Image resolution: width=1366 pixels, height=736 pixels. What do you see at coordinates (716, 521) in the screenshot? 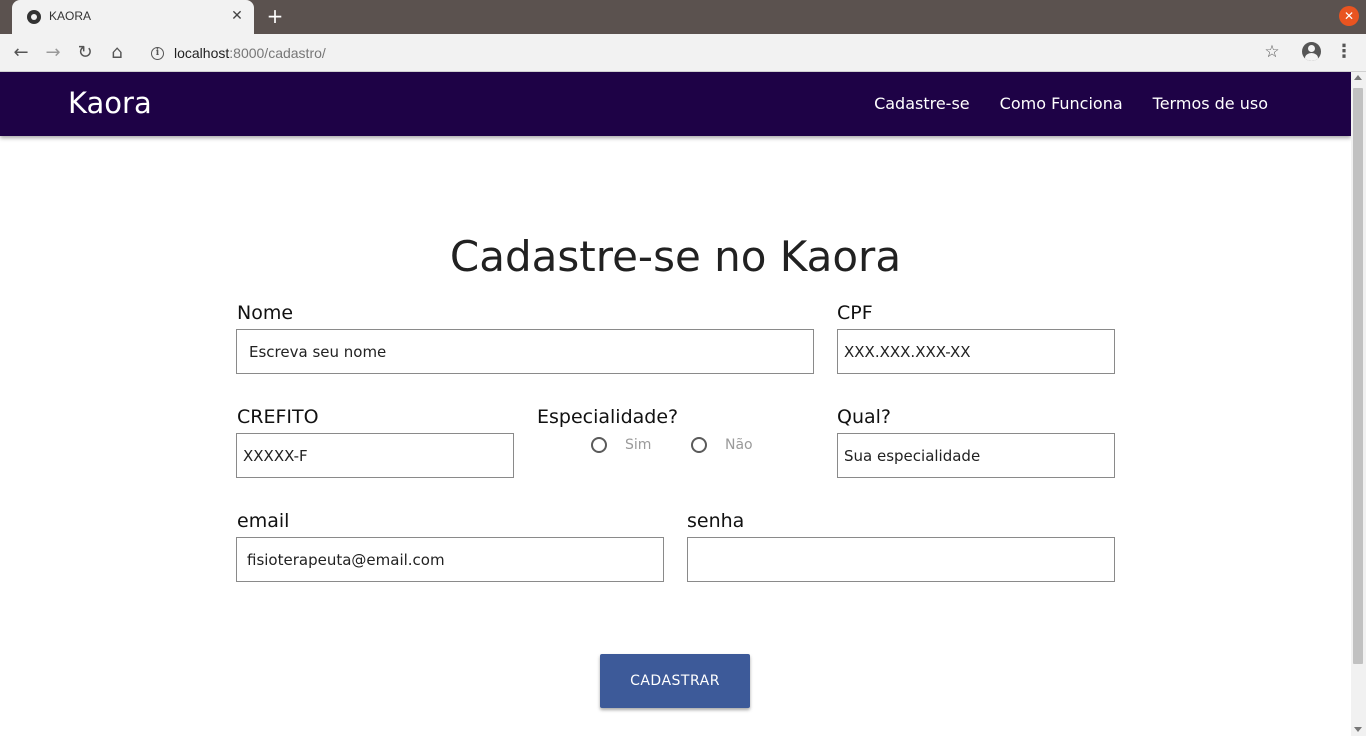
I see `senha-label: senha` at bounding box center [716, 521].